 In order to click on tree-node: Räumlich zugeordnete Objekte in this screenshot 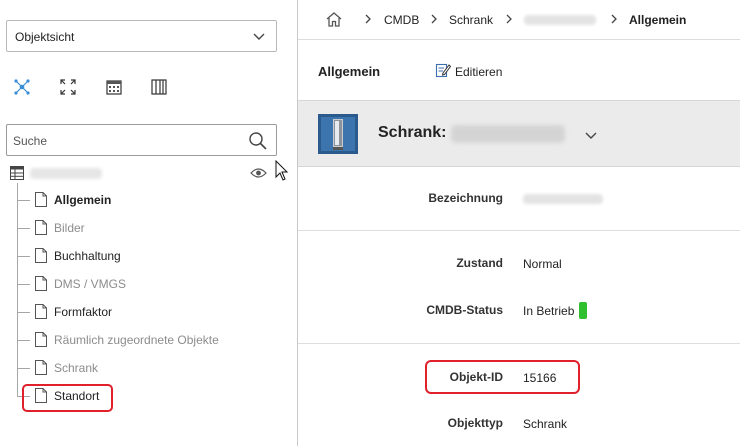, I will do `click(147, 340)`.